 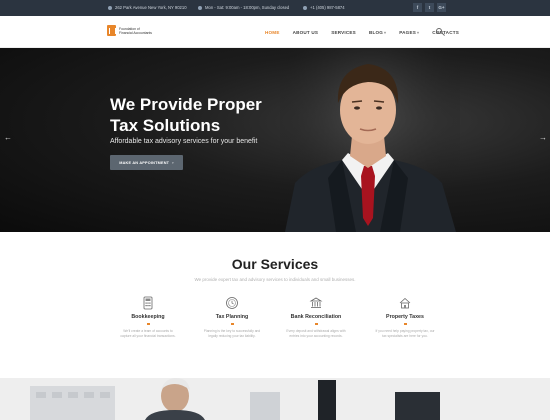 I want to click on site-logo: Foundation of Financial Accountants, so click(x=130, y=30).